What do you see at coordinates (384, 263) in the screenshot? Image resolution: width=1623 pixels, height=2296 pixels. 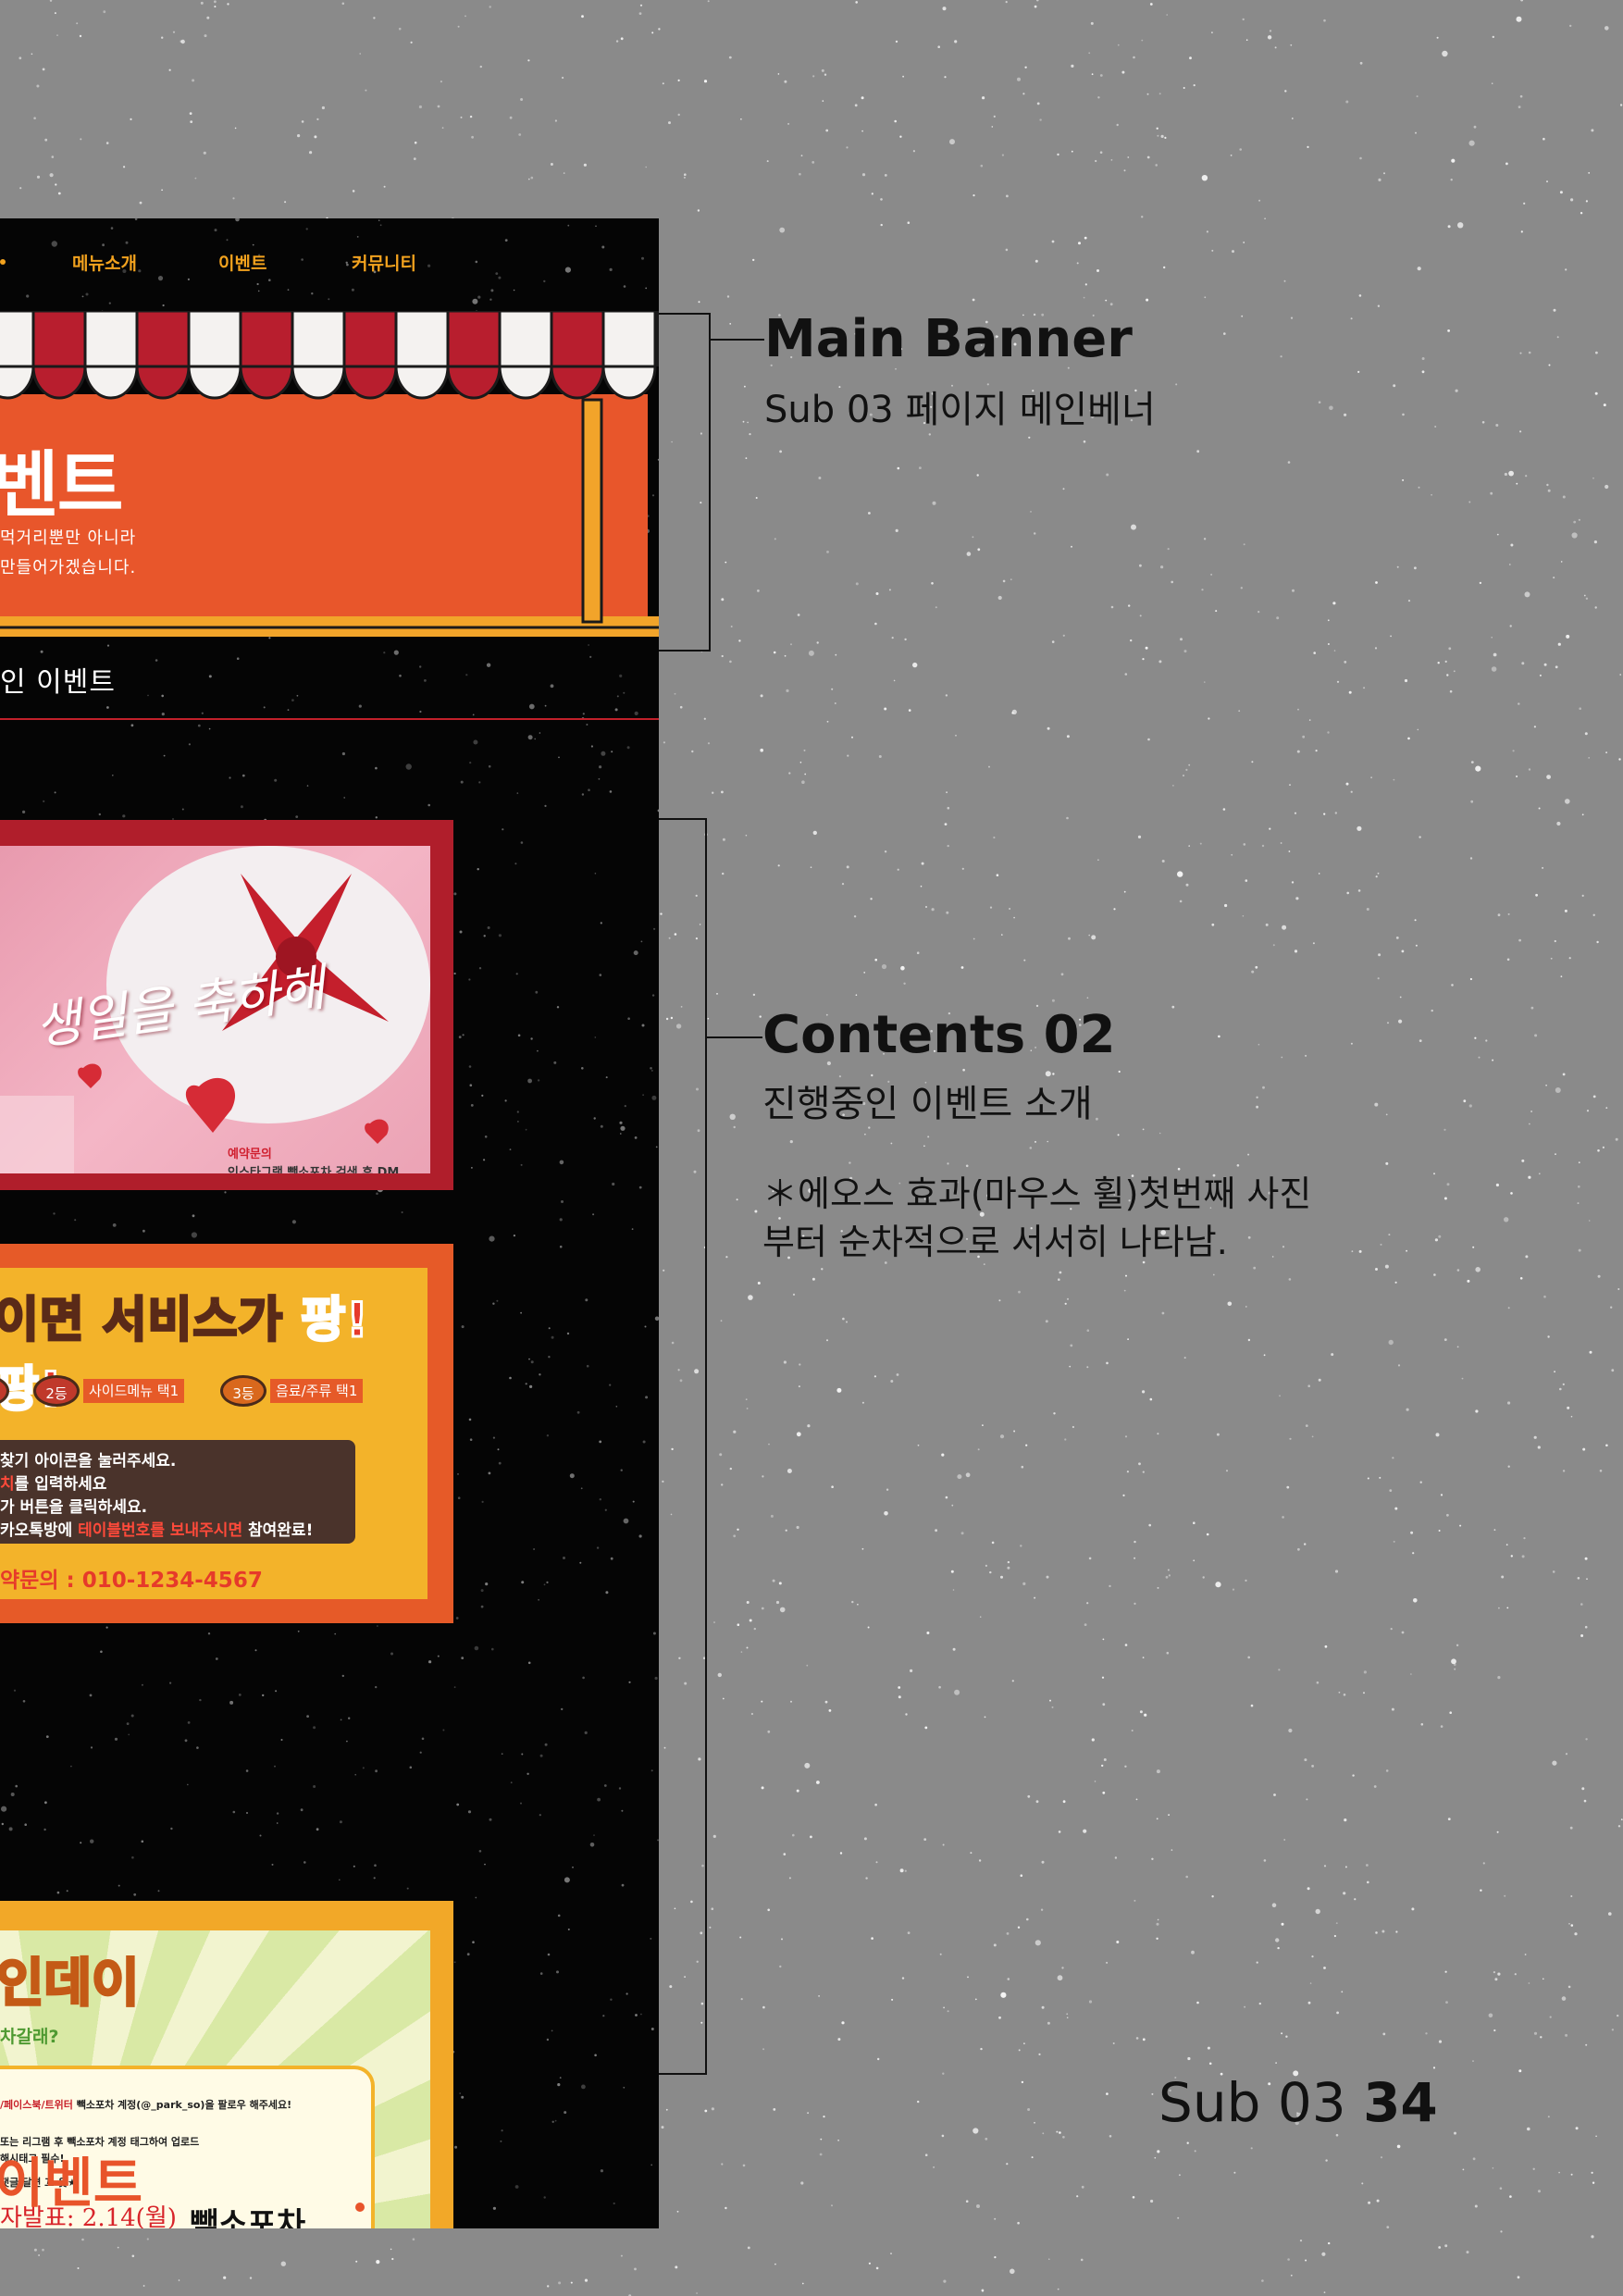 I see `nav-item-community: 커뮤니티` at bounding box center [384, 263].